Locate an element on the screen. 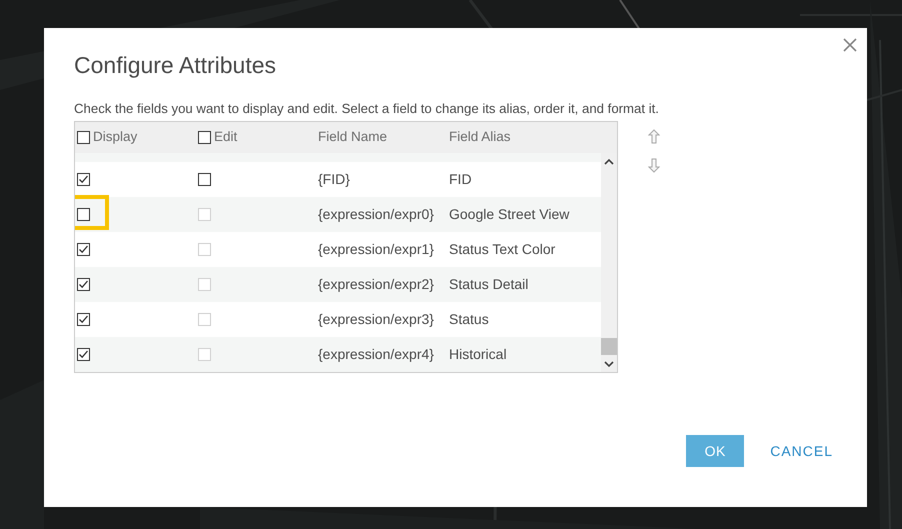 The height and width of the screenshot is (529, 902). column-header: Edit is located at coordinates (226, 137).